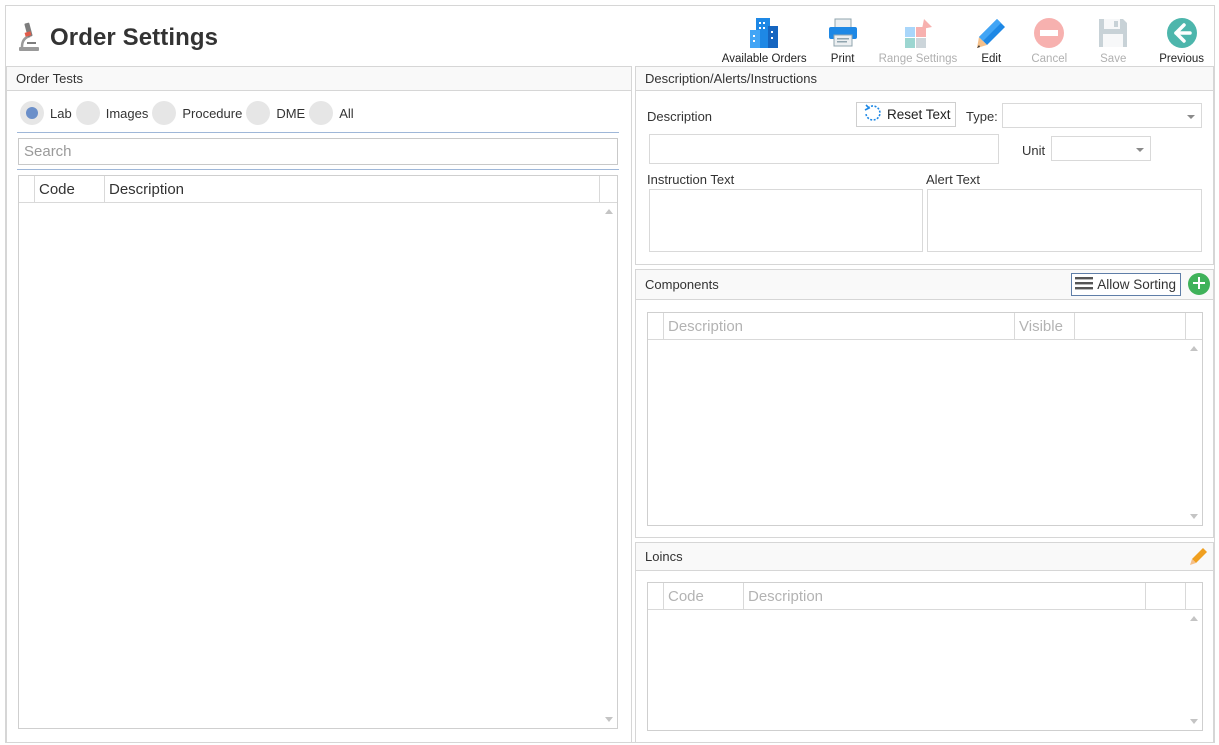 Image resolution: width=1219 pixels, height=745 pixels. I want to click on edit-label: Edit, so click(991, 59).